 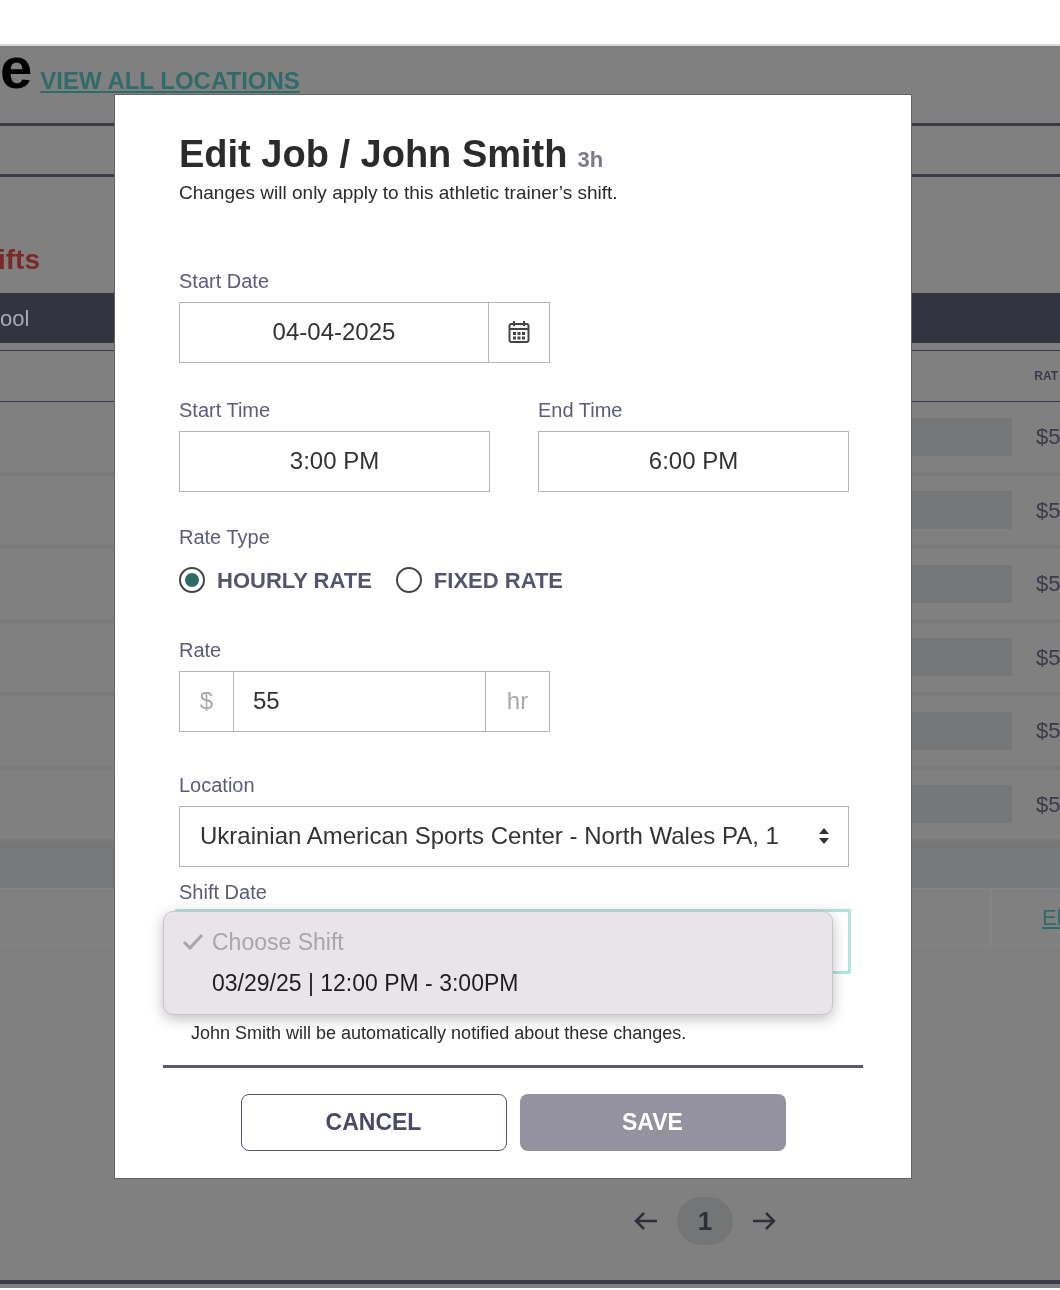 What do you see at coordinates (479, 580) in the screenshot?
I see `rate-type-option: FIXED RATE` at bounding box center [479, 580].